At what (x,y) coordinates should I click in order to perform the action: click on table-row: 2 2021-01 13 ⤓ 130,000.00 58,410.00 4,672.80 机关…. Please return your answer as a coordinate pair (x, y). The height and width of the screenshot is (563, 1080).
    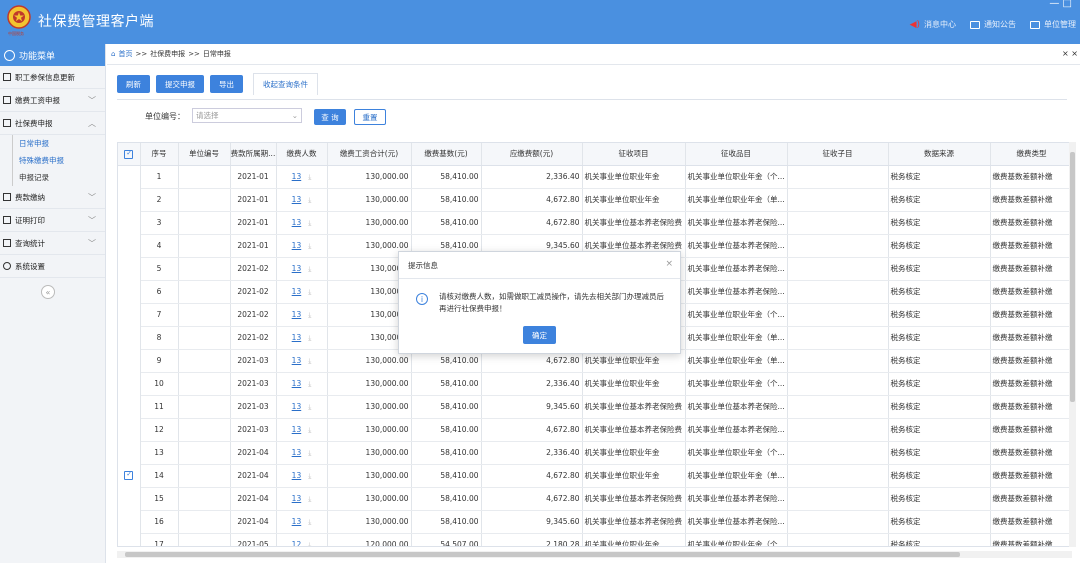
    Looking at the image, I should click on (594, 200).